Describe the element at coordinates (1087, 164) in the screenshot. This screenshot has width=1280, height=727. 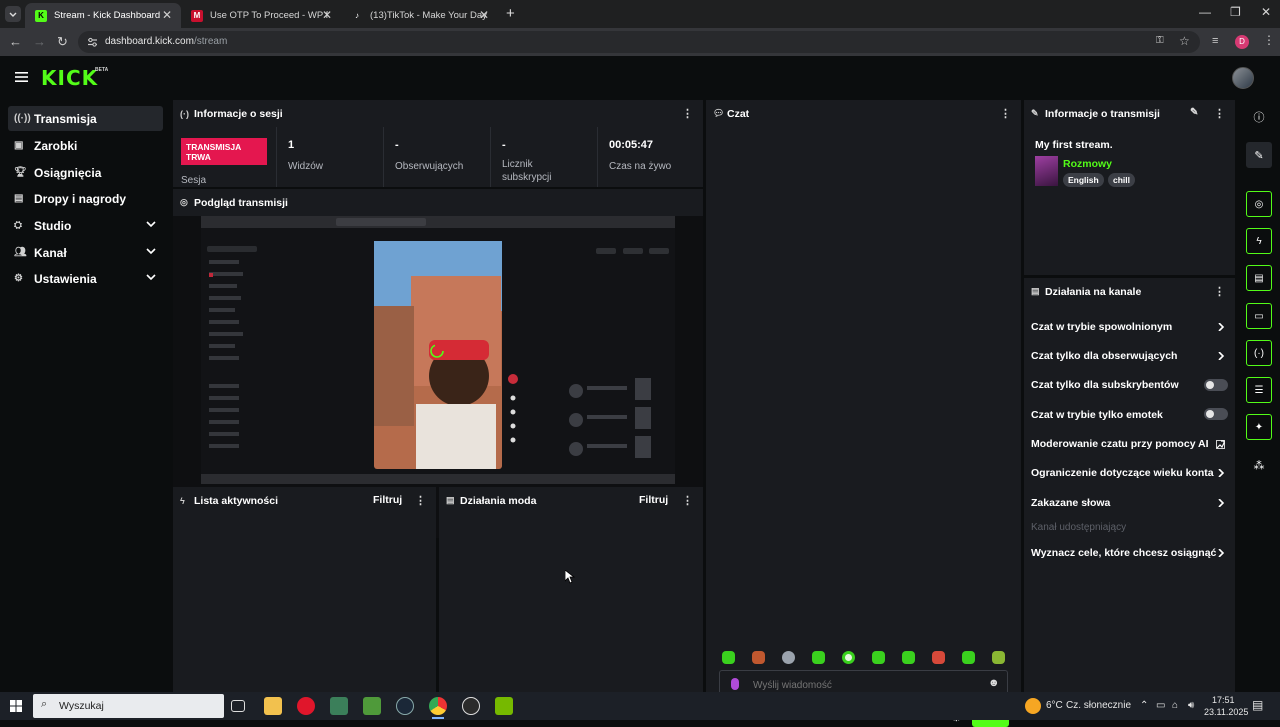
I see `category-link: Rozmowy` at that location.